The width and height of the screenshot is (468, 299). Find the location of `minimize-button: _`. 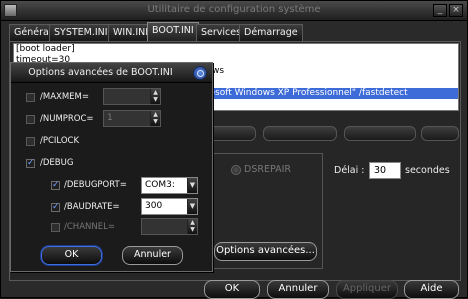

minimize-button: _ is located at coordinates (440, 10).